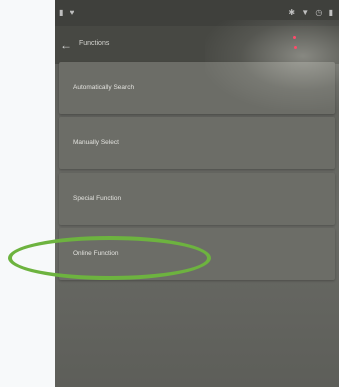 The image size is (339, 387). Describe the element at coordinates (68, 12) in the screenshot. I see `status-left-icons: ▮ ♥` at that location.